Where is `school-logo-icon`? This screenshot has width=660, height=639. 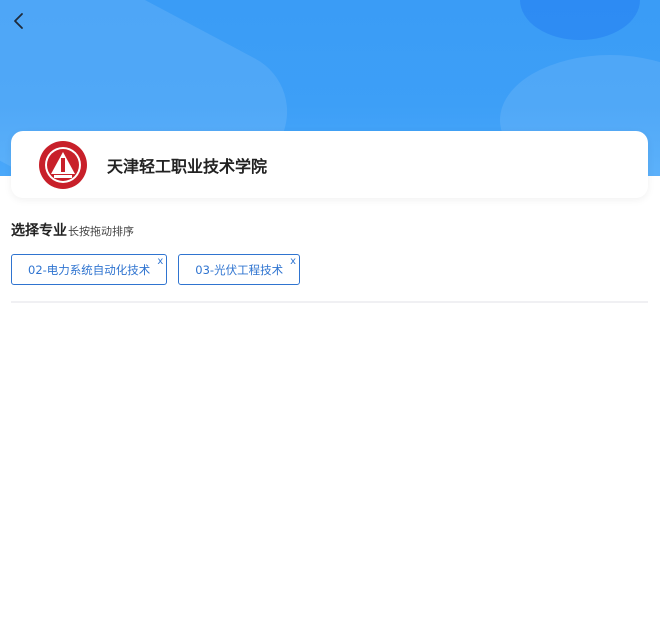 school-logo-icon is located at coordinates (63, 165).